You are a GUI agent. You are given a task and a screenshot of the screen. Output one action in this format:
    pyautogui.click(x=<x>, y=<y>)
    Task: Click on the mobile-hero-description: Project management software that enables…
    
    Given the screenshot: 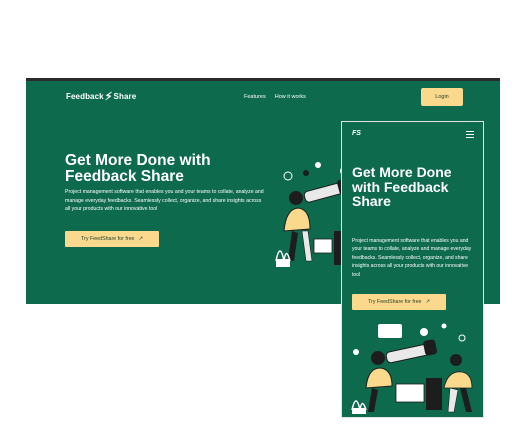 What is the action you would take?
    pyautogui.click(x=412, y=258)
    